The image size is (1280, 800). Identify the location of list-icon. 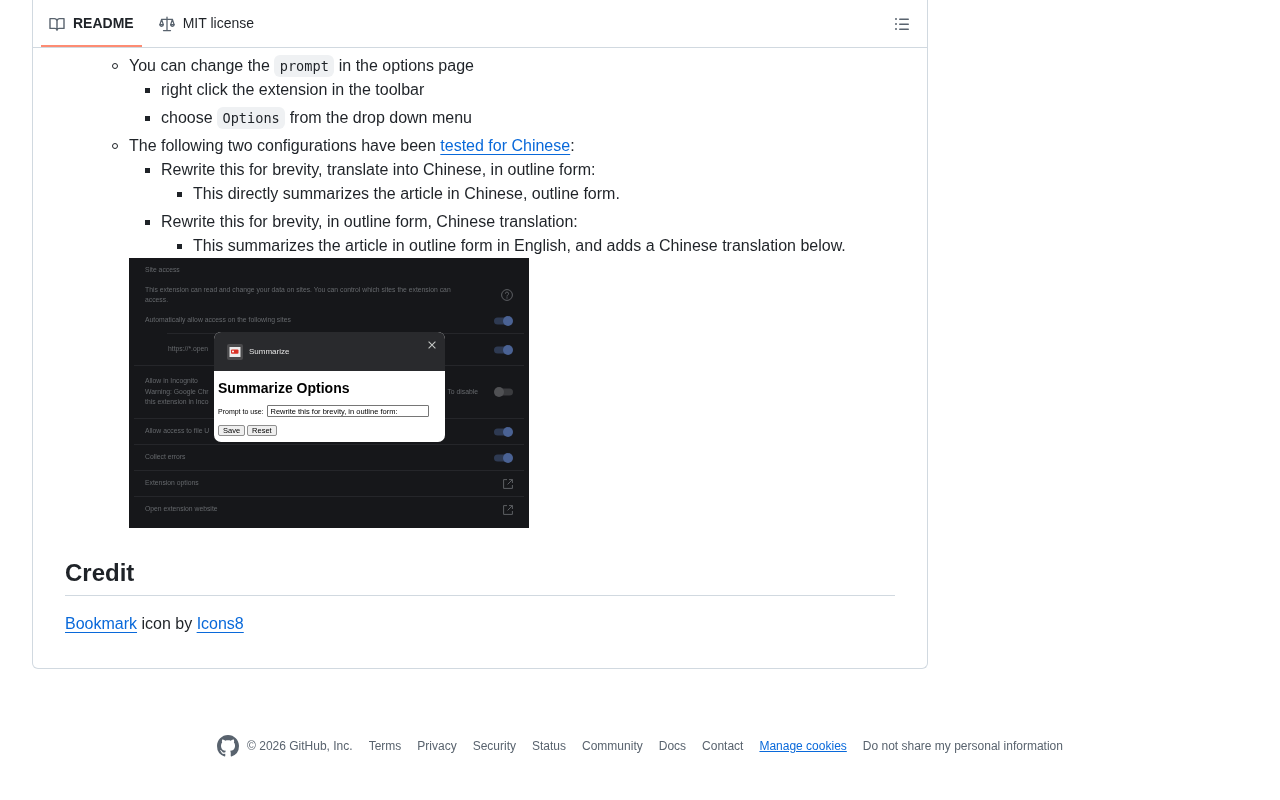
(902, 23).